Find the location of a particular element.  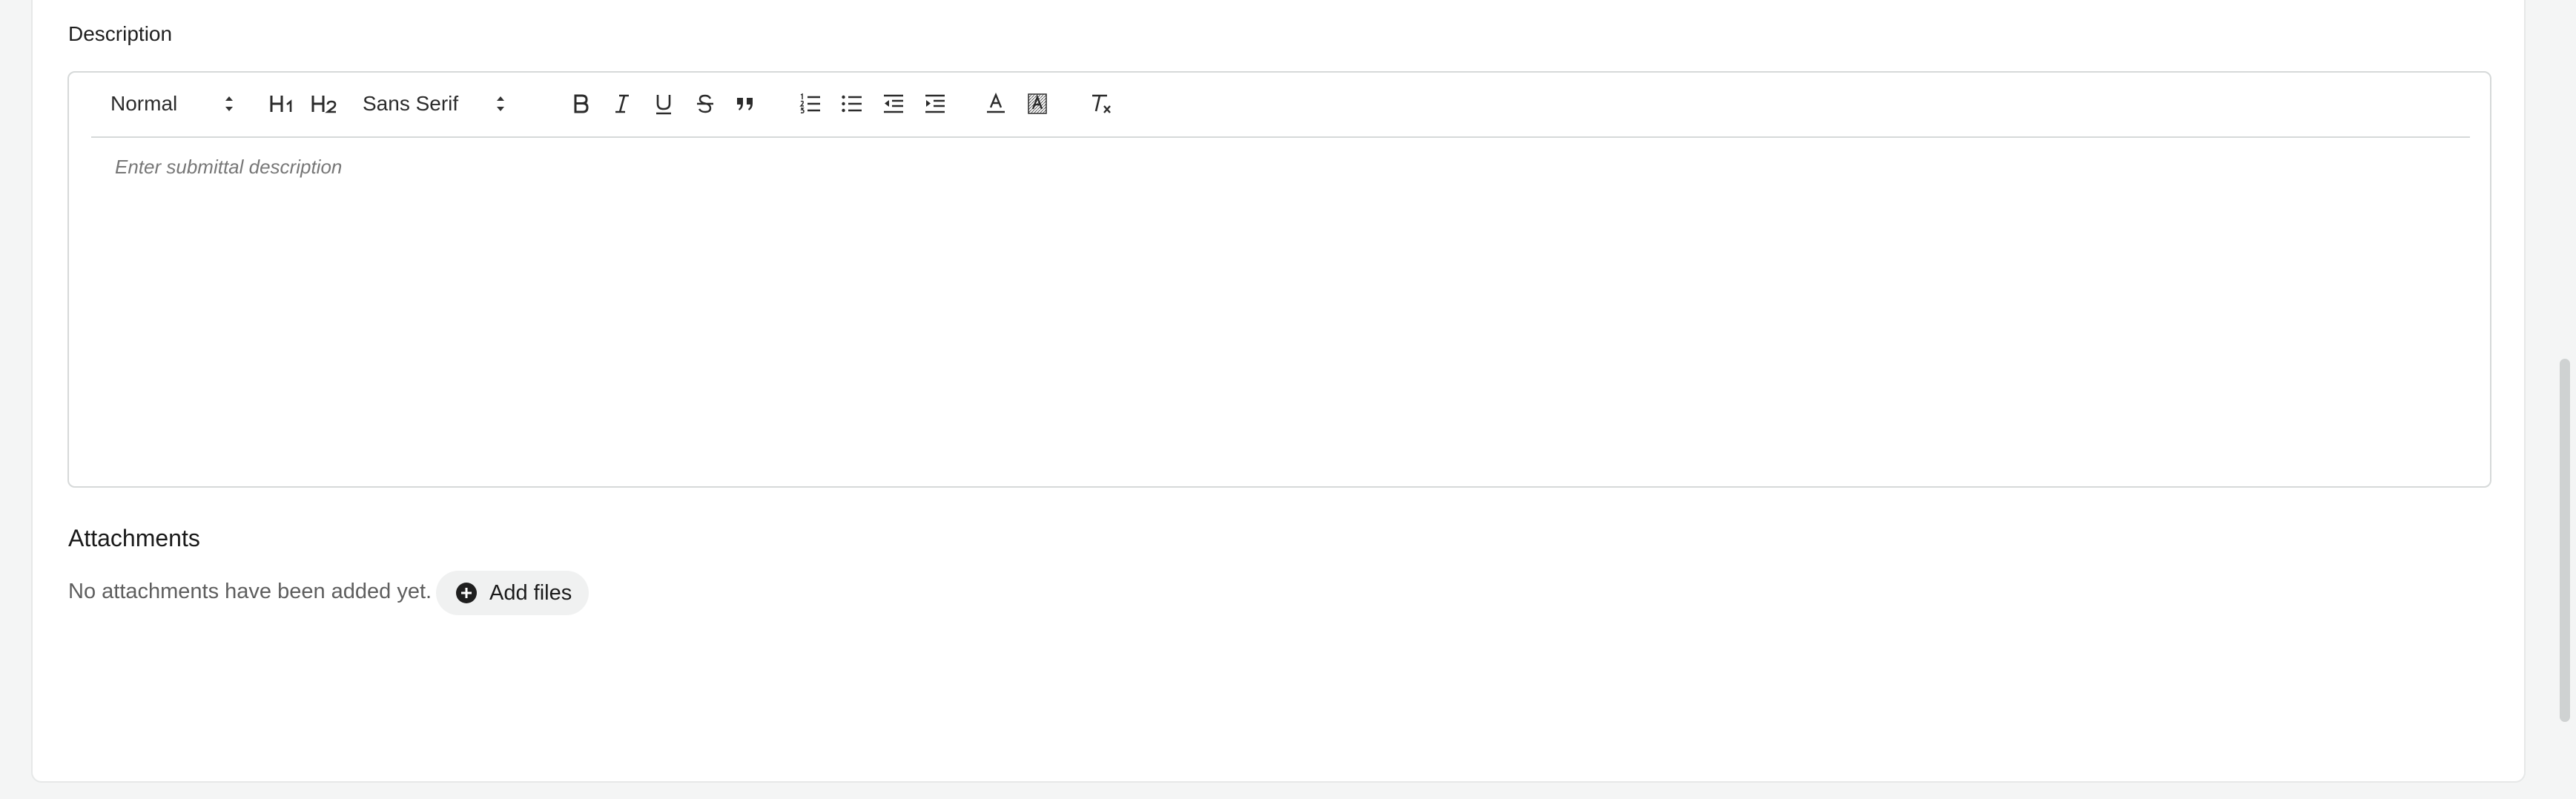

clear-format-icon is located at coordinates (1101, 103).